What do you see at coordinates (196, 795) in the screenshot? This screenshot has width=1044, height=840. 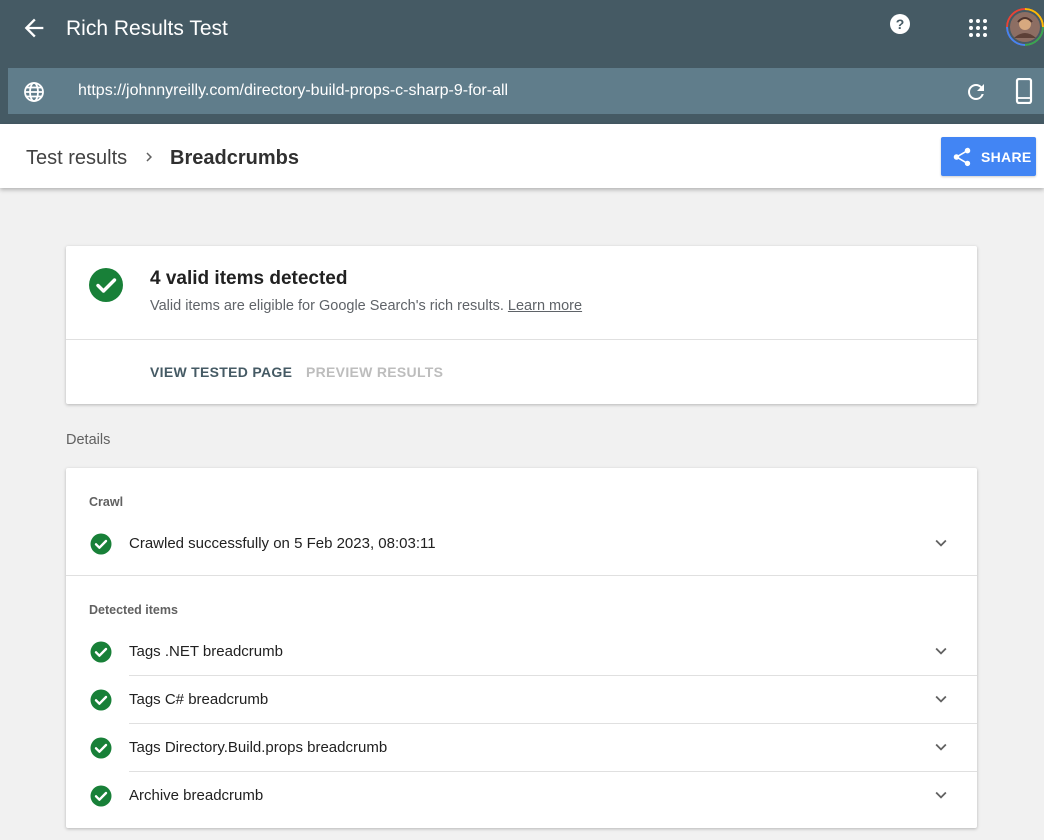 I see `detected-item-label: Archive breadcrumb` at bounding box center [196, 795].